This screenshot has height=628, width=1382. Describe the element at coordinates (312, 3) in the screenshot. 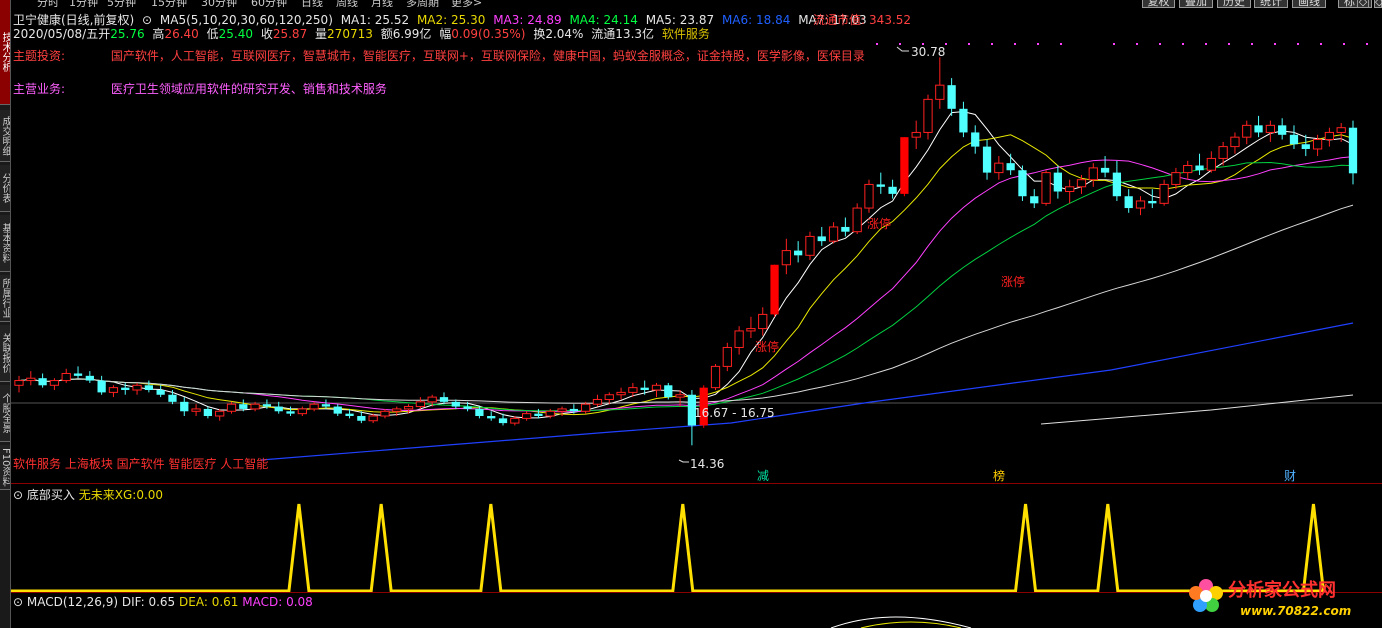

I see `period-tab-6: 日线` at that location.